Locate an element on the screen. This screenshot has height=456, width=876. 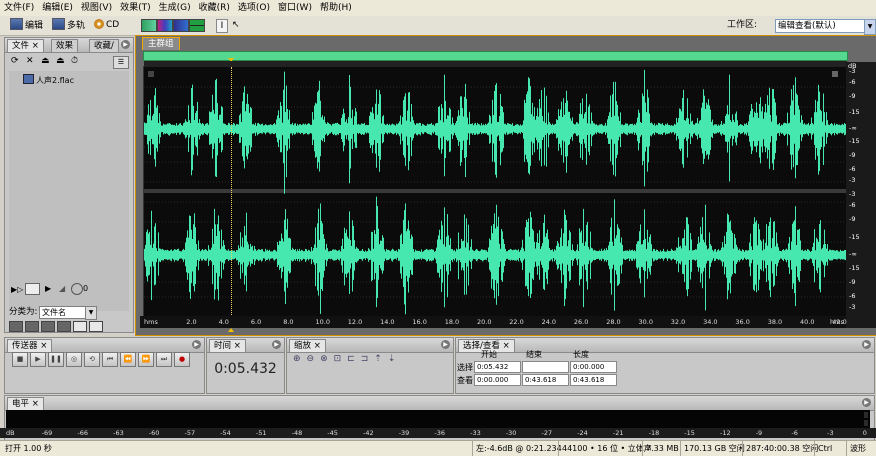
db-tick-label: -6 is located at coordinates (852, 296).